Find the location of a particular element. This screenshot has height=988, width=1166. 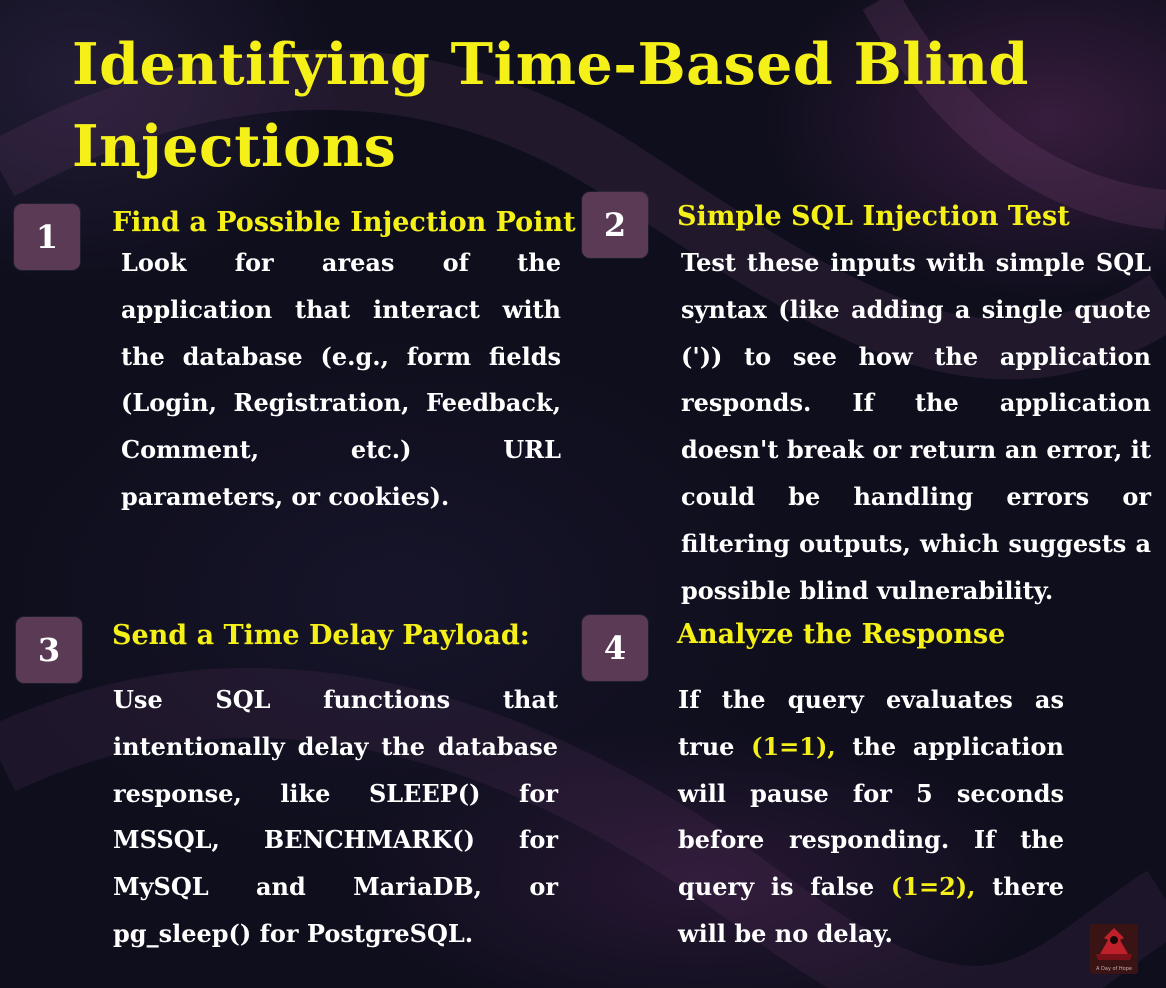

step-number-1: 1 is located at coordinates (47, 237).